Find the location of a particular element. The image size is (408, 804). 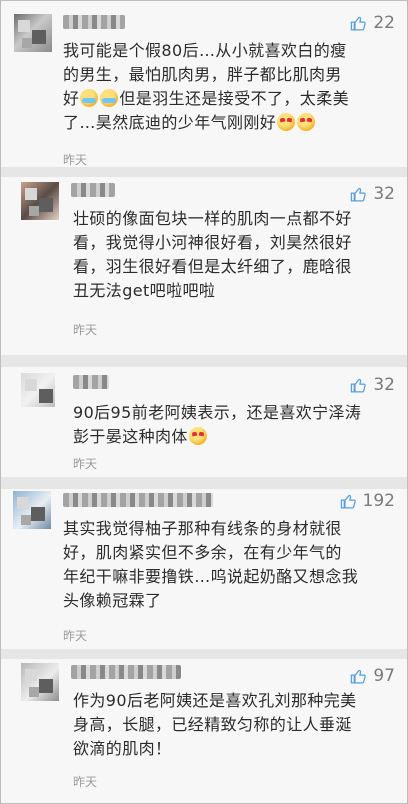

like-button: 97 is located at coordinates (372, 676).